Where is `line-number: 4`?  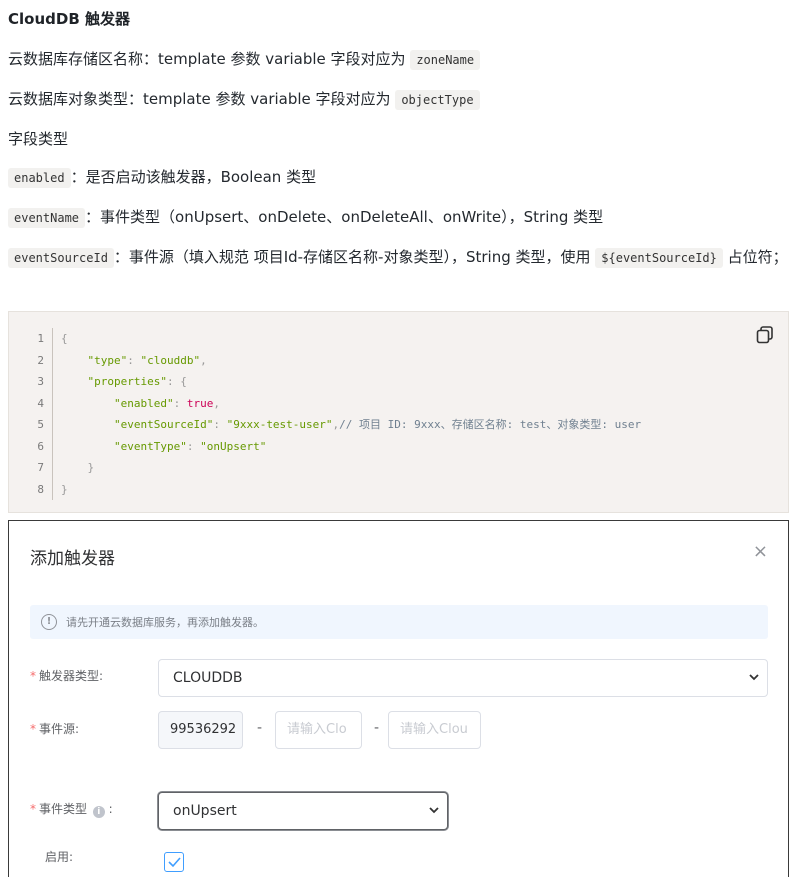
line-number: 4 is located at coordinates (40, 403).